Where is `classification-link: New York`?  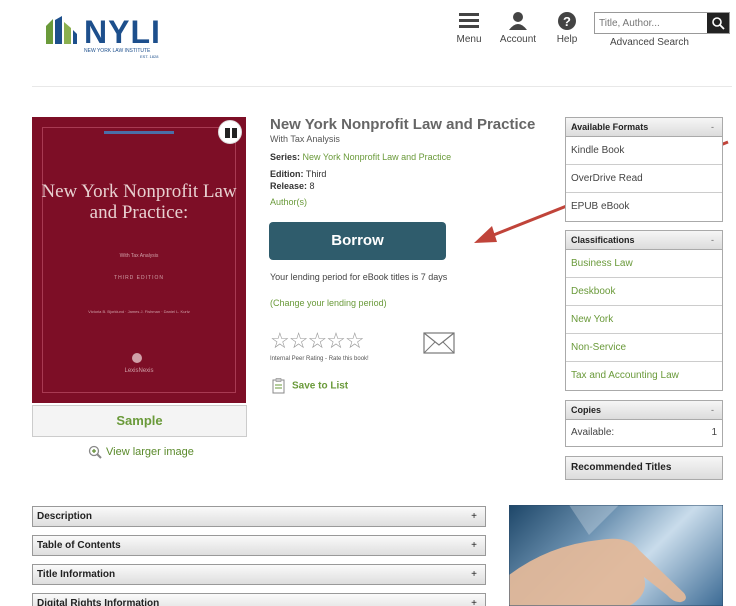
classification-link: New York is located at coordinates (644, 320).